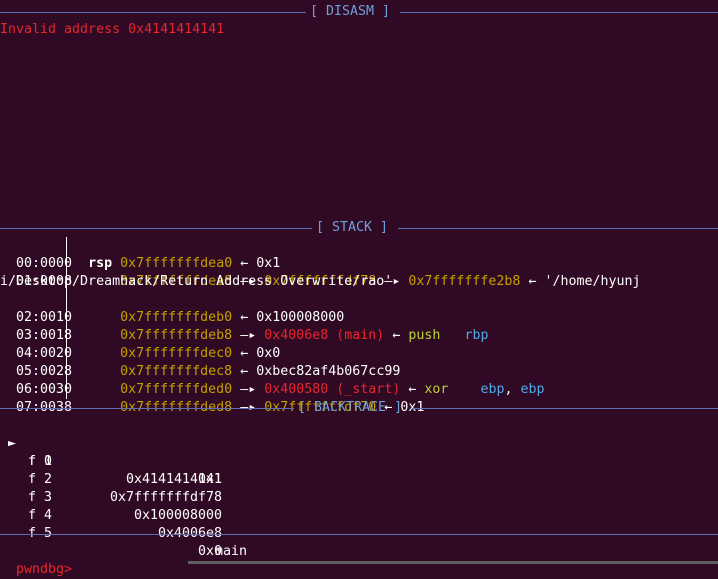  What do you see at coordinates (350, 11) in the screenshot?
I see `disasm-title: [ DISASM ]` at bounding box center [350, 11].